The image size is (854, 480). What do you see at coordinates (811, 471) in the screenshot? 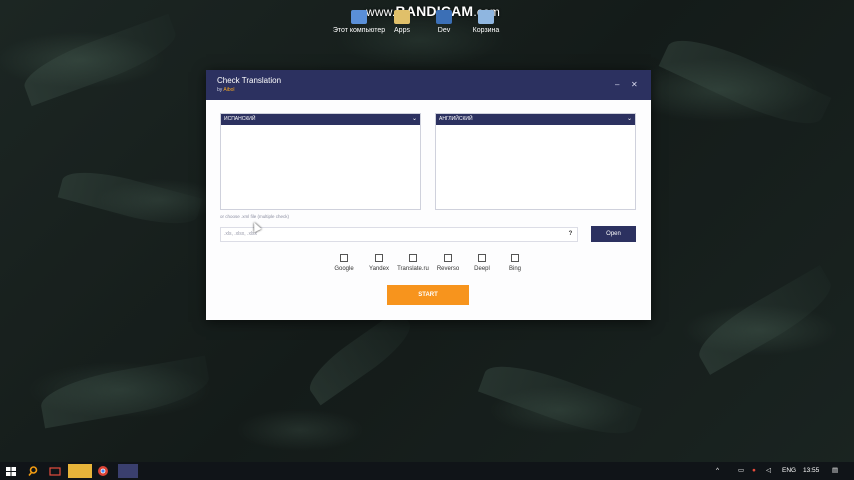
I see `clock: 13:55` at bounding box center [811, 471].